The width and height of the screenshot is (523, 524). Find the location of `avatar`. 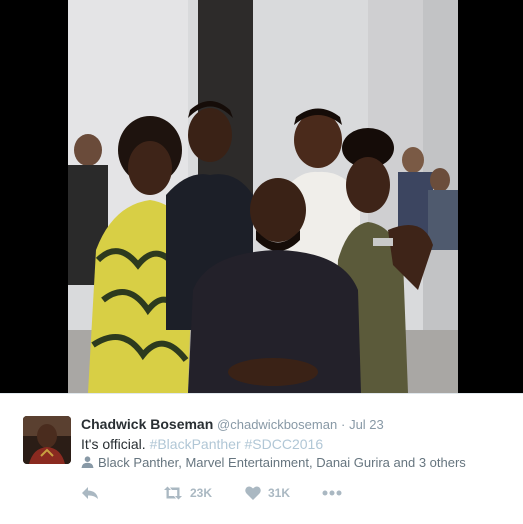

avatar is located at coordinates (47, 440).